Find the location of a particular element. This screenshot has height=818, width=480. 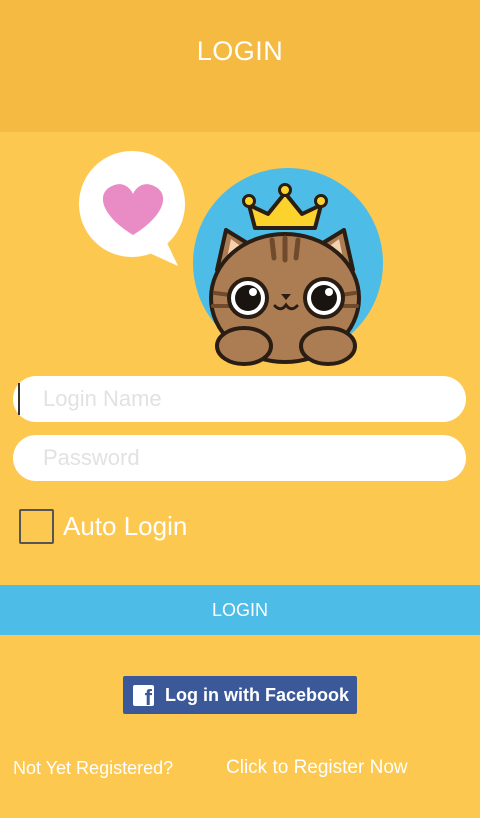

login-name-input is located at coordinates (239, 399).